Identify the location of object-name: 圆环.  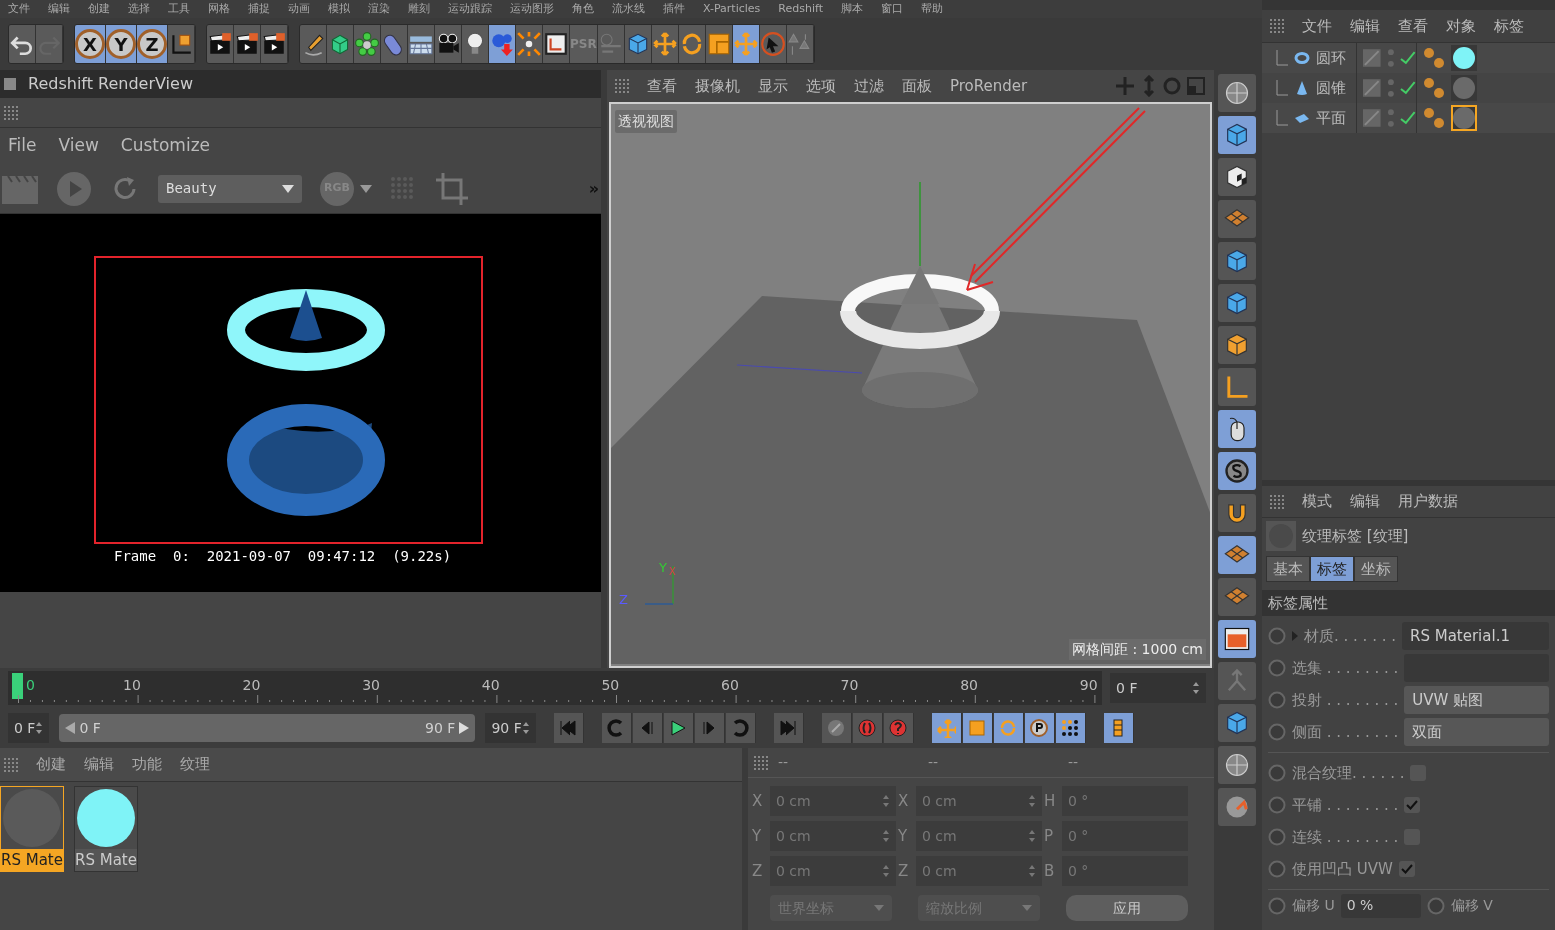
(1331, 58).